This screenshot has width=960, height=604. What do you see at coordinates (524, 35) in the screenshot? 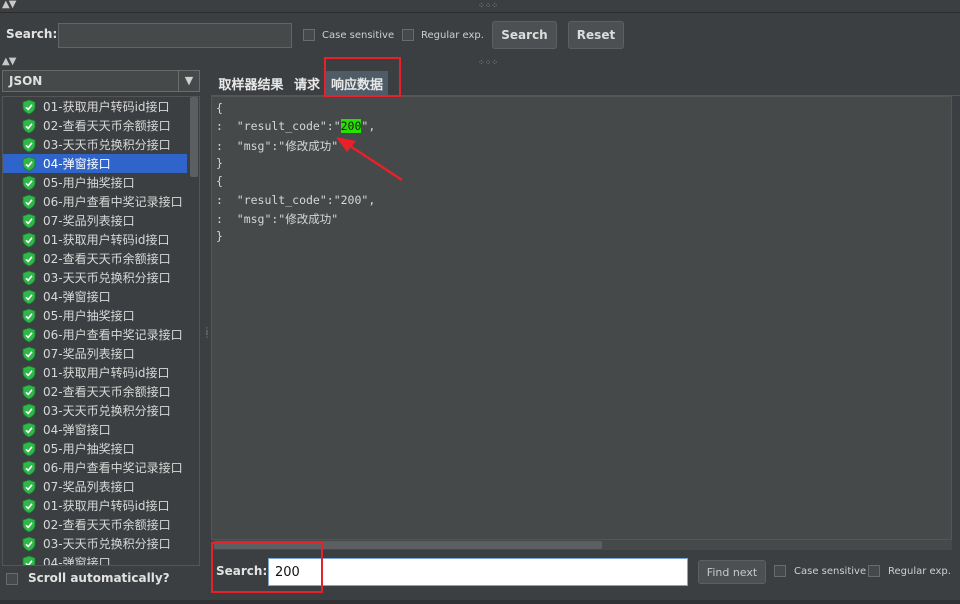
I see `search-button: Search` at bounding box center [524, 35].